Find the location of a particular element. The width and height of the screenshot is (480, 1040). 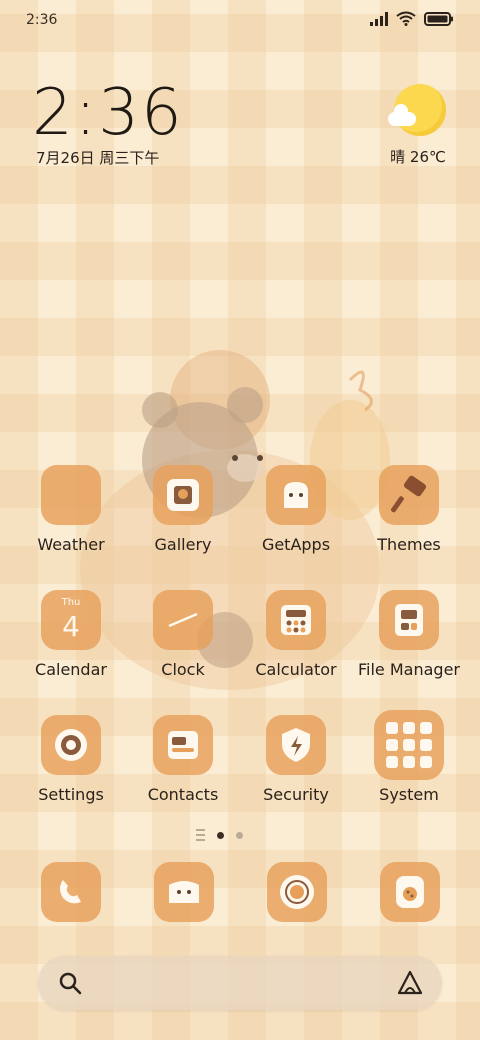

messages-icon is located at coordinates (184, 892).